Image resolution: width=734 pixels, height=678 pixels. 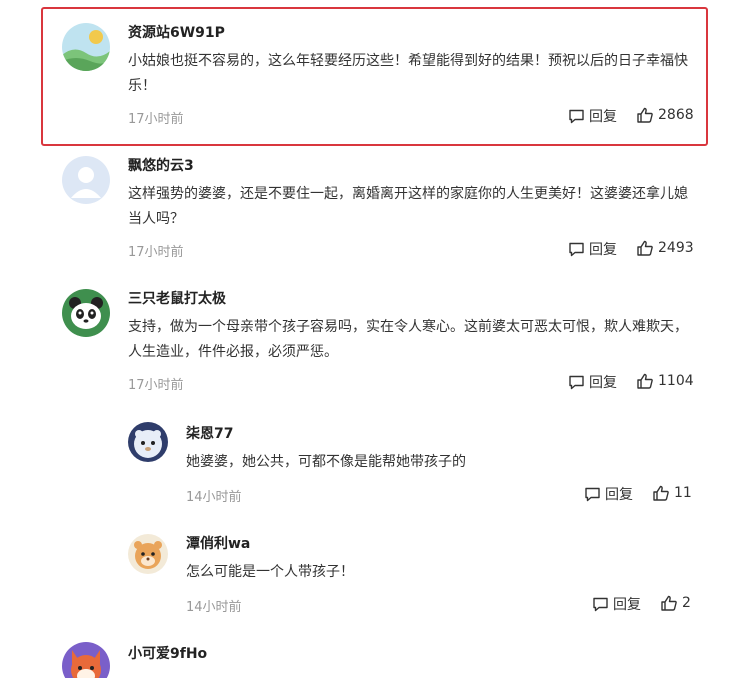 I want to click on reply-text: 怎么可能是一个人带孩子！, so click(x=270, y=572).